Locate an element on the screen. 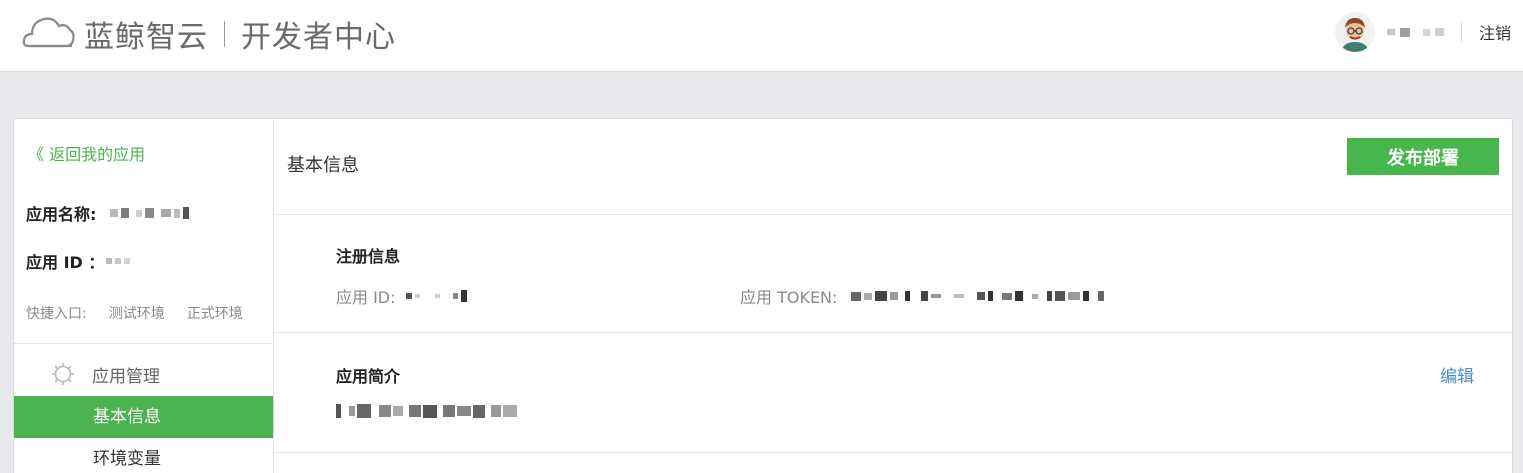 This screenshot has height=473, width=1523. quick-access: 快捷入口: 测试环境 正式环境 is located at coordinates (145, 313).